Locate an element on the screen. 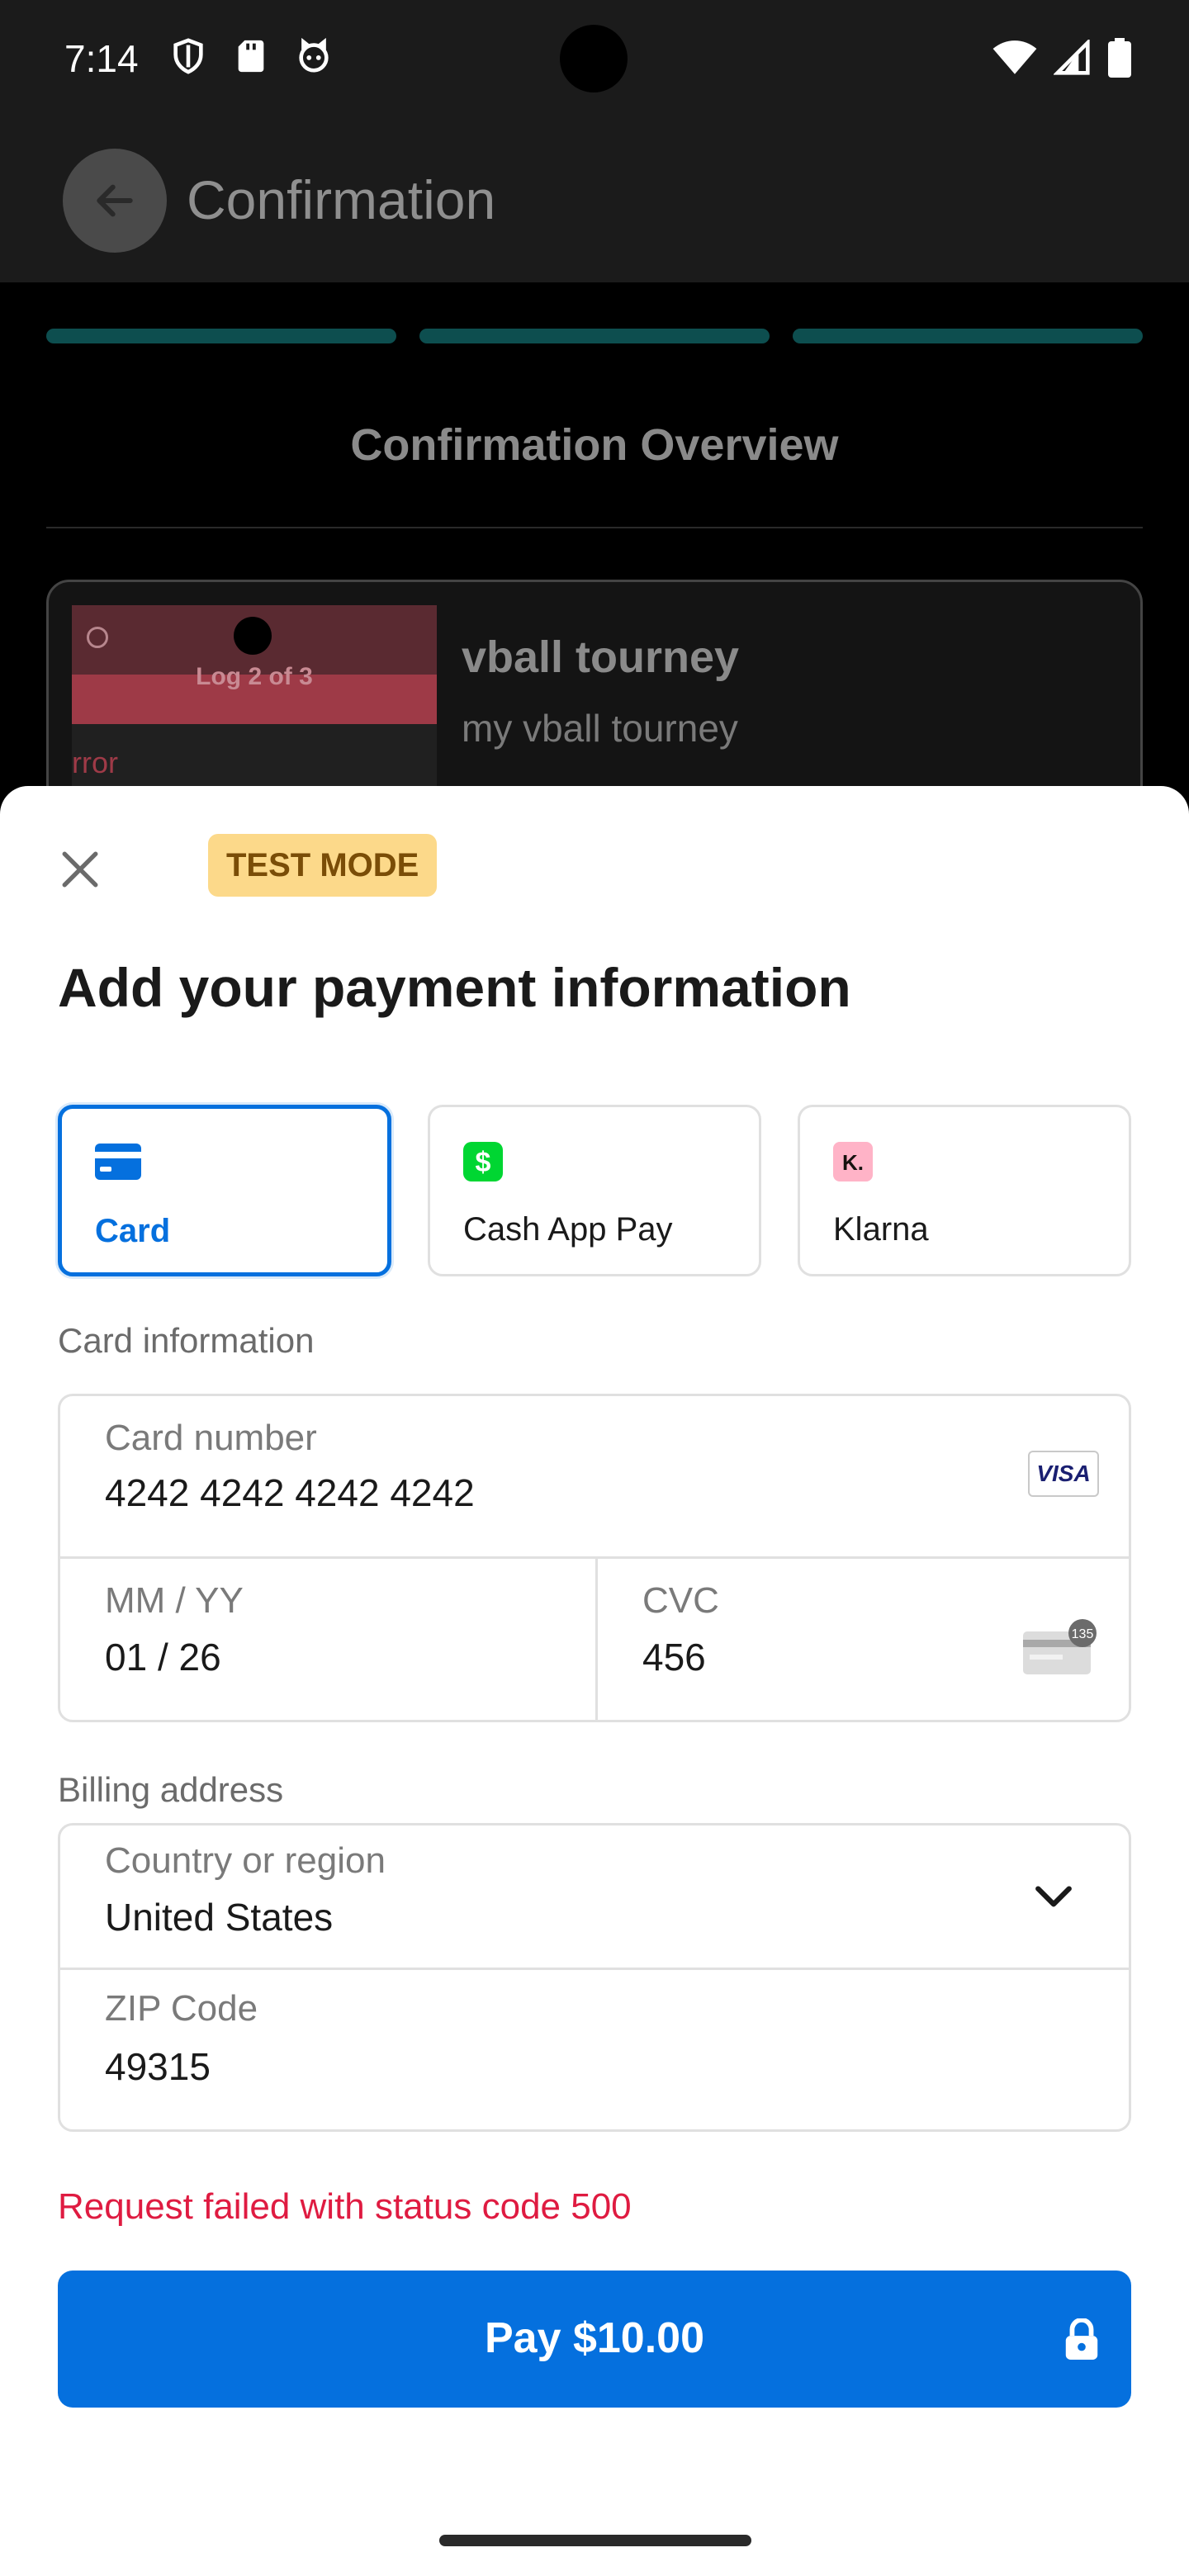 This screenshot has height=2576, width=1189. thumbnail-caption: Log 2 of 3 is located at coordinates (254, 676).